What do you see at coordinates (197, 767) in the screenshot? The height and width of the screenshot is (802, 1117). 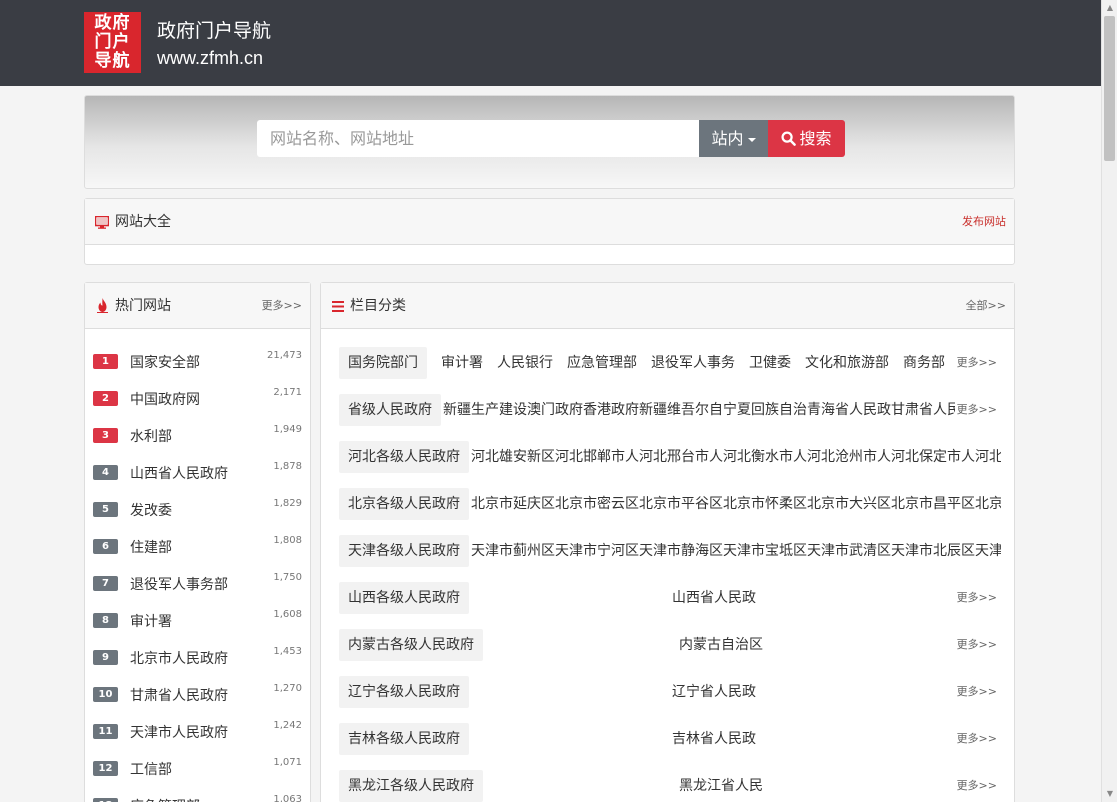 I see `hot-site-item: 12 工信部 1,071` at bounding box center [197, 767].